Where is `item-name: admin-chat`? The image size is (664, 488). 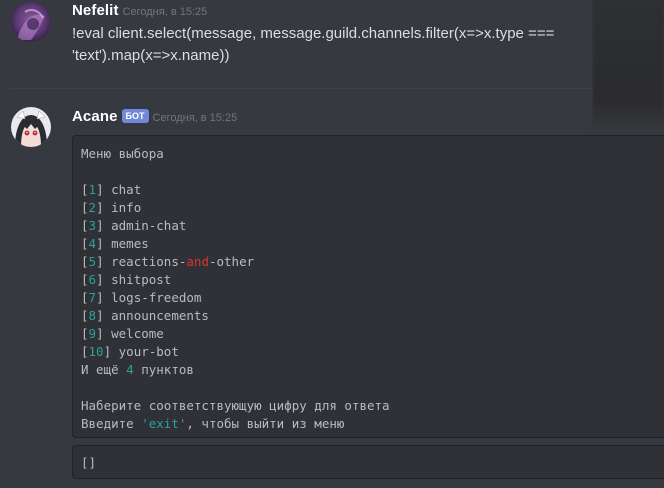 item-name: admin-chat is located at coordinates (149, 225).